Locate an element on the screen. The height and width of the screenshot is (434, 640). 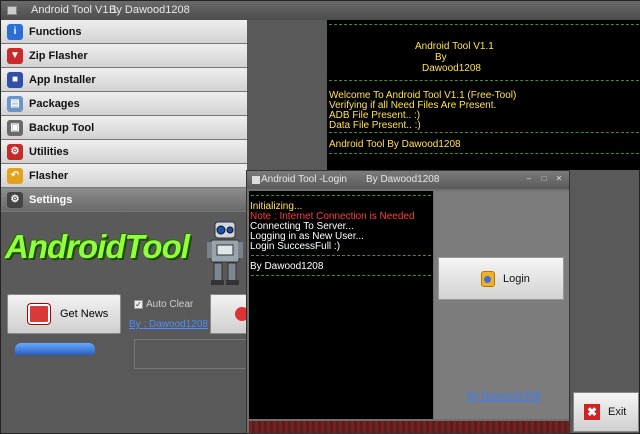
functions-icon: i is located at coordinates (15, 31).